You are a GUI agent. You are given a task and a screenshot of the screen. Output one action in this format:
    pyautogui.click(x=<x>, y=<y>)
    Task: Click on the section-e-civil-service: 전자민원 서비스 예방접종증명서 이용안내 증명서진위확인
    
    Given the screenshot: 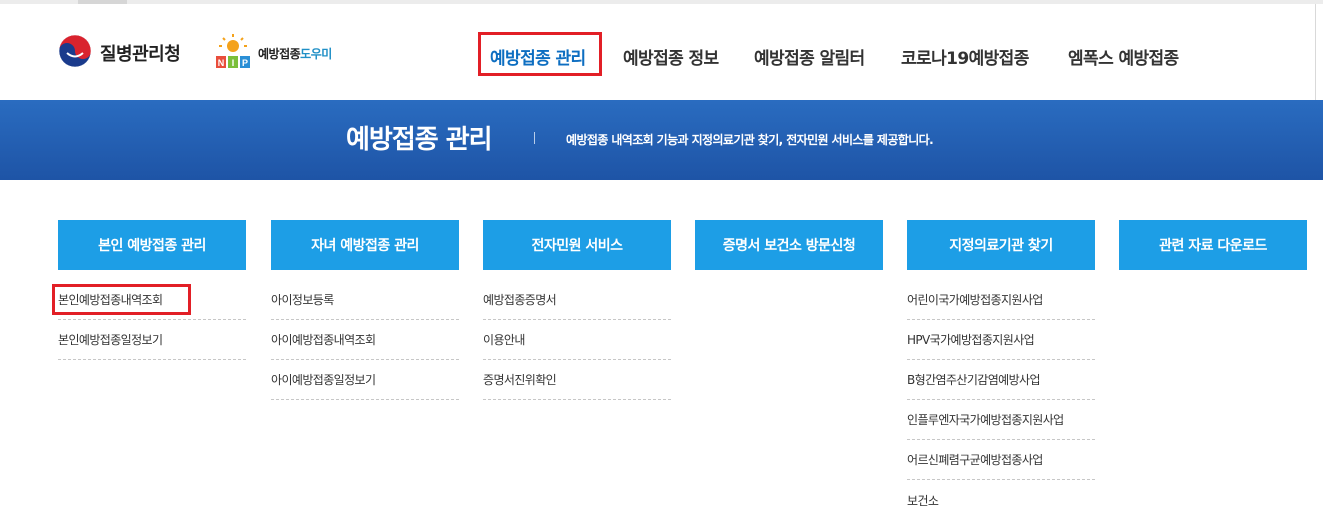 What is the action you would take?
    pyautogui.click(x=577, y=310)
    